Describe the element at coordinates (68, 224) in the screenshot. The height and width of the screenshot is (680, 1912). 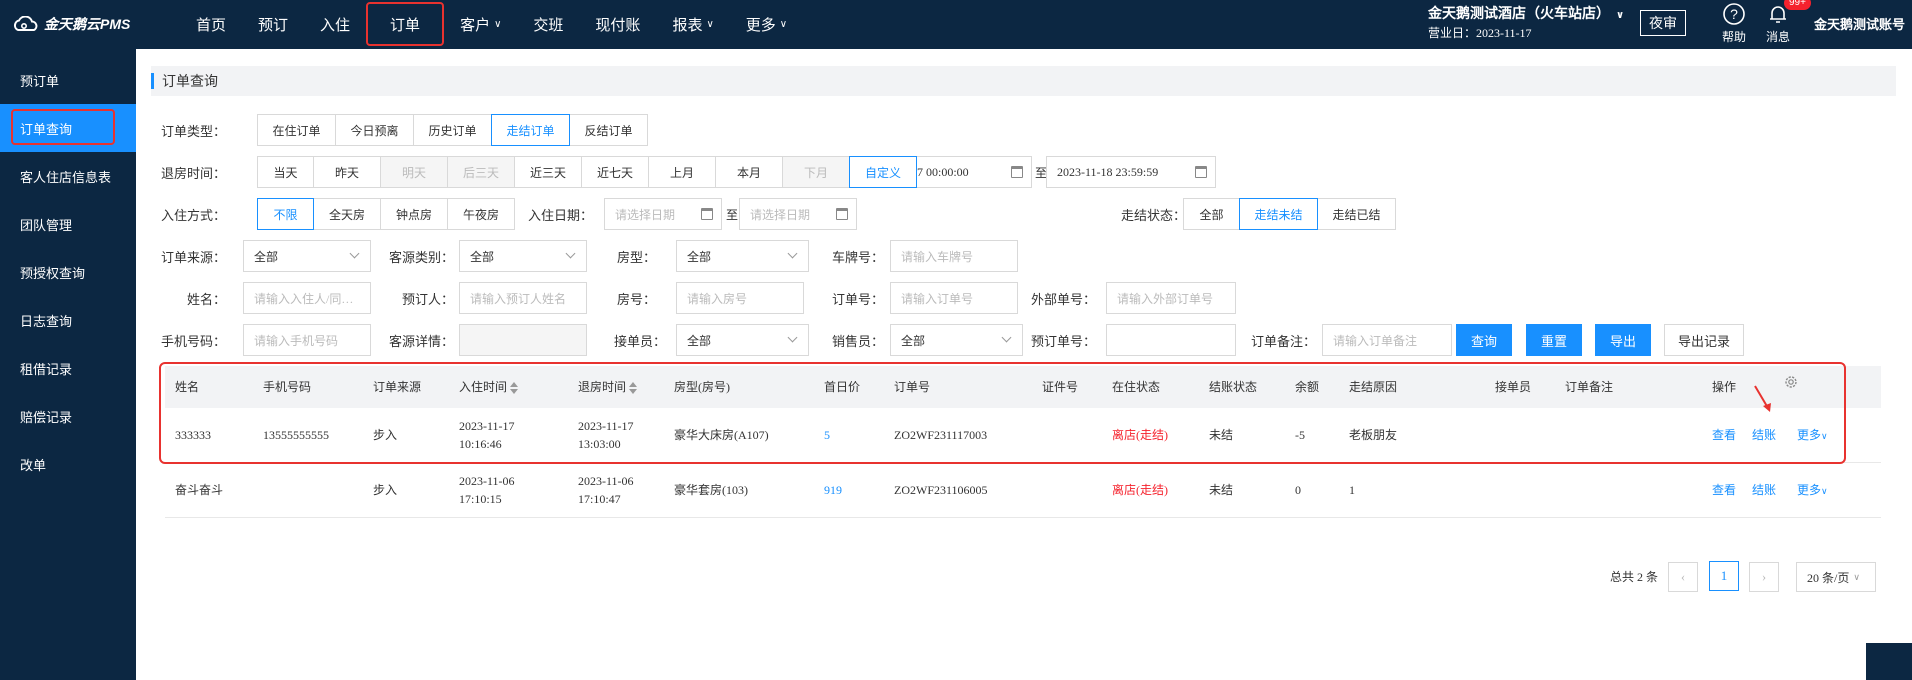
I see `sidebar-item-group-management: 团队管理` at that location.